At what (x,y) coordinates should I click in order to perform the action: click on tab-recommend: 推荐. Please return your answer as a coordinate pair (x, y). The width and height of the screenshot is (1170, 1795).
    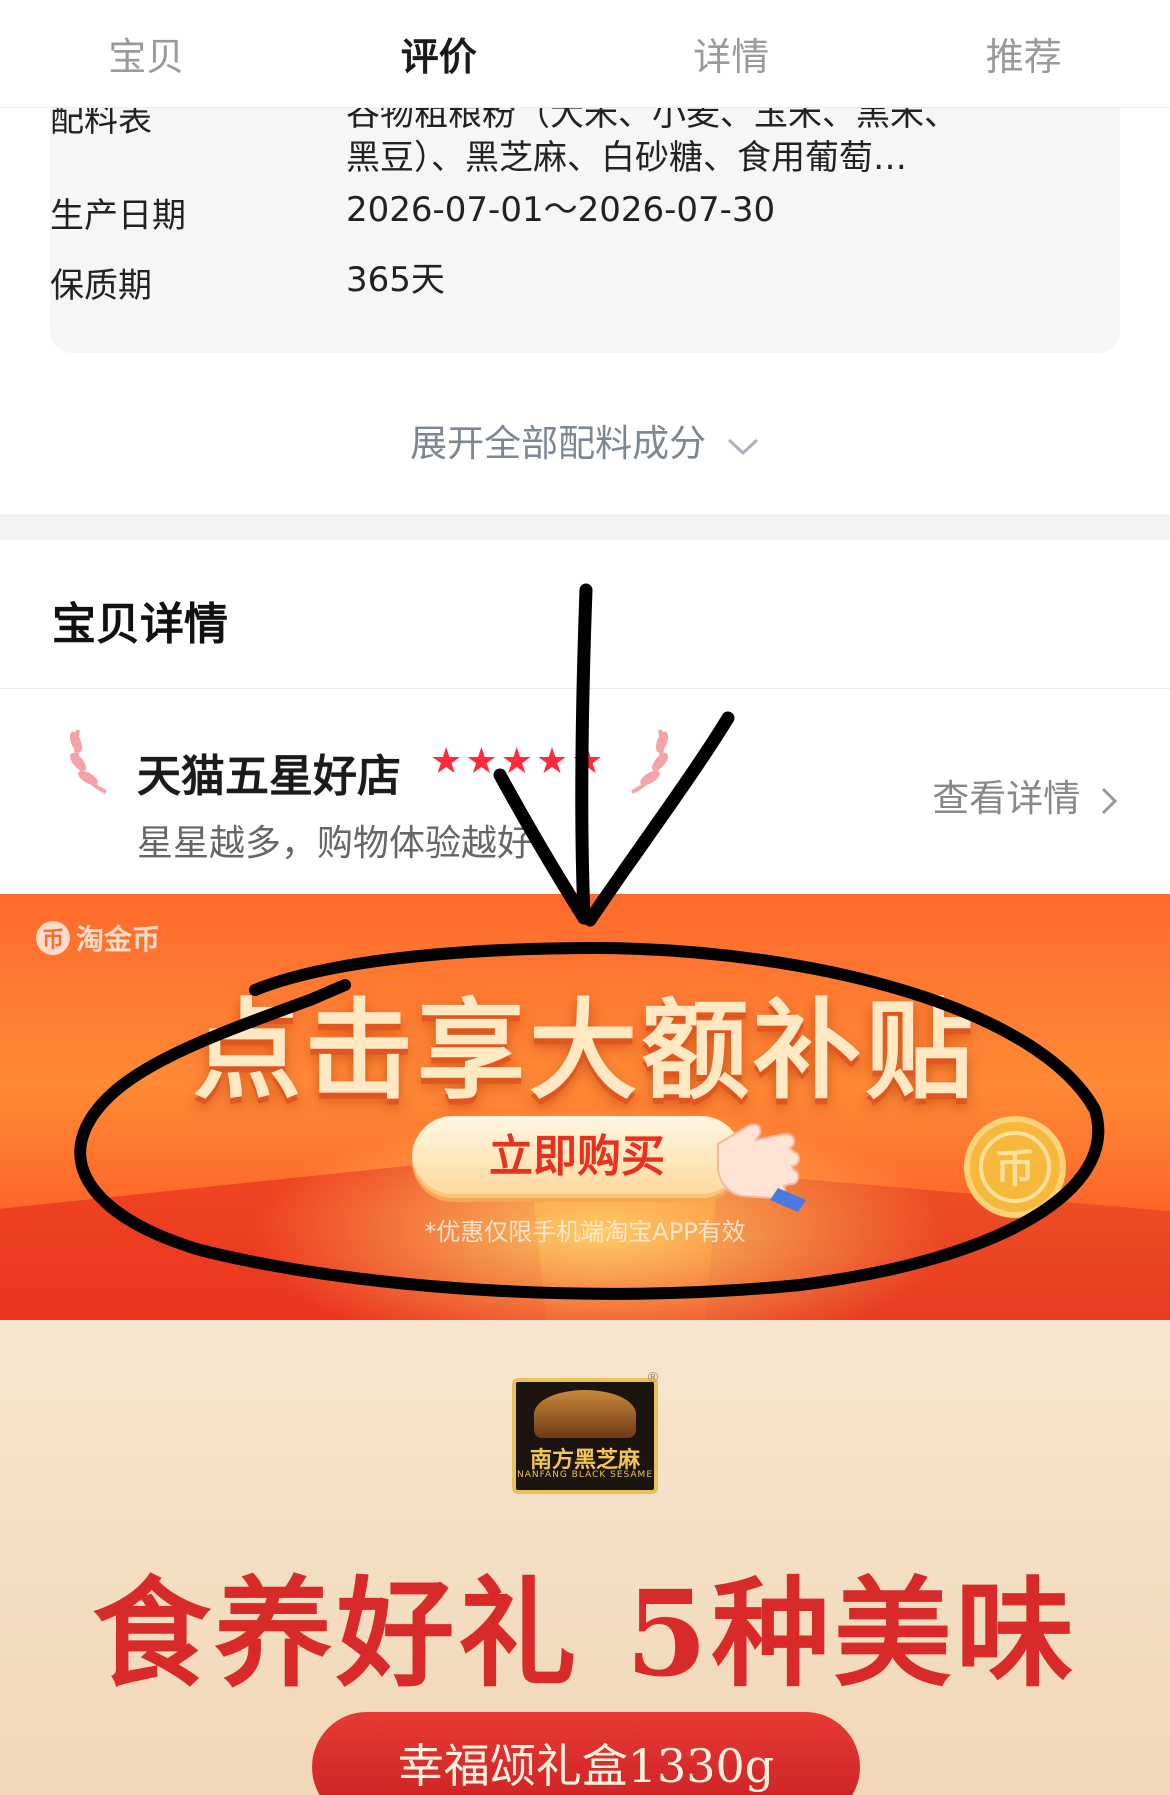
    Looking at the image, I should click on (1024, 53).